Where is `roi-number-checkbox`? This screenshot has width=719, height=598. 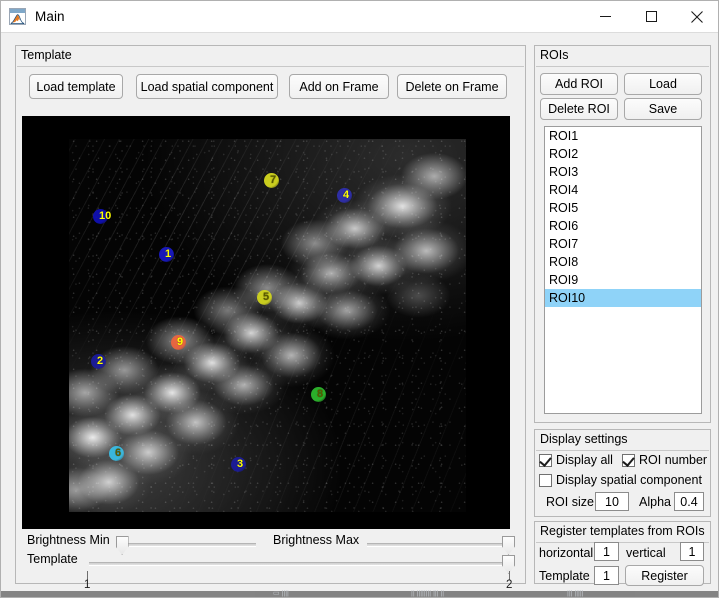 roi-number-checkbox is located at coordinates (628, 460).